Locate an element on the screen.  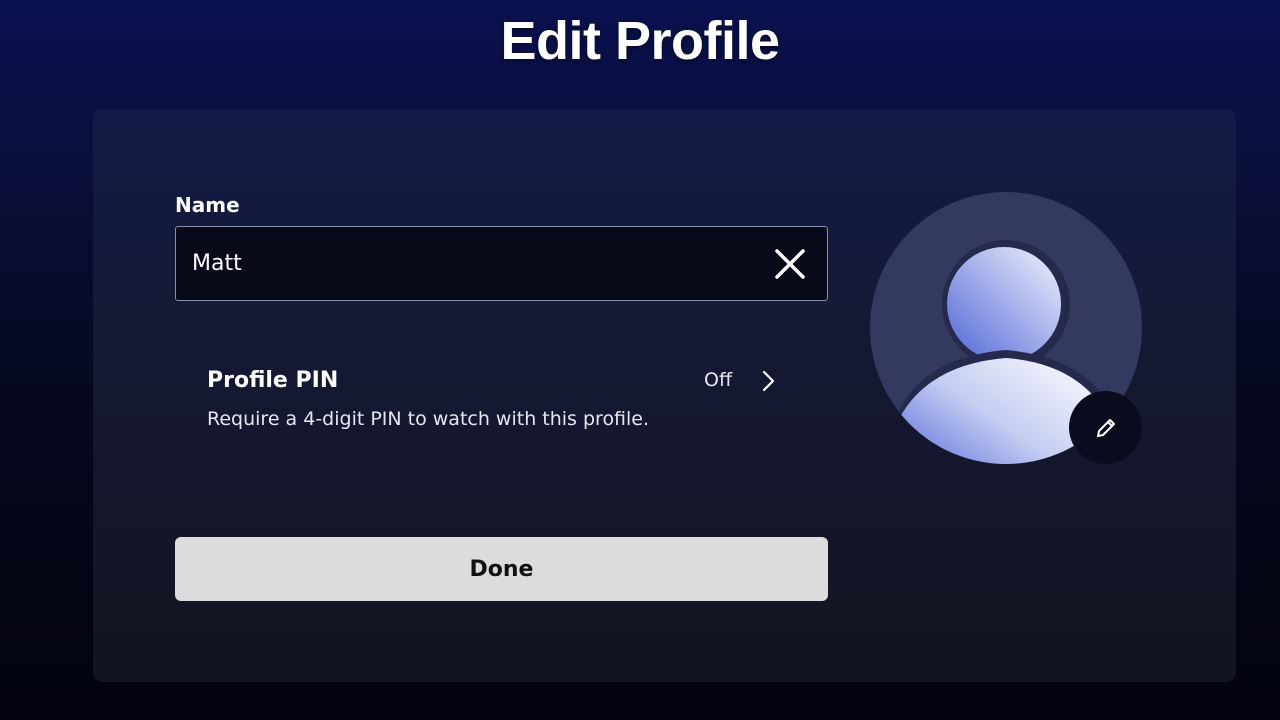
page-title: Edit Profile is located at coordinates (640, 41).